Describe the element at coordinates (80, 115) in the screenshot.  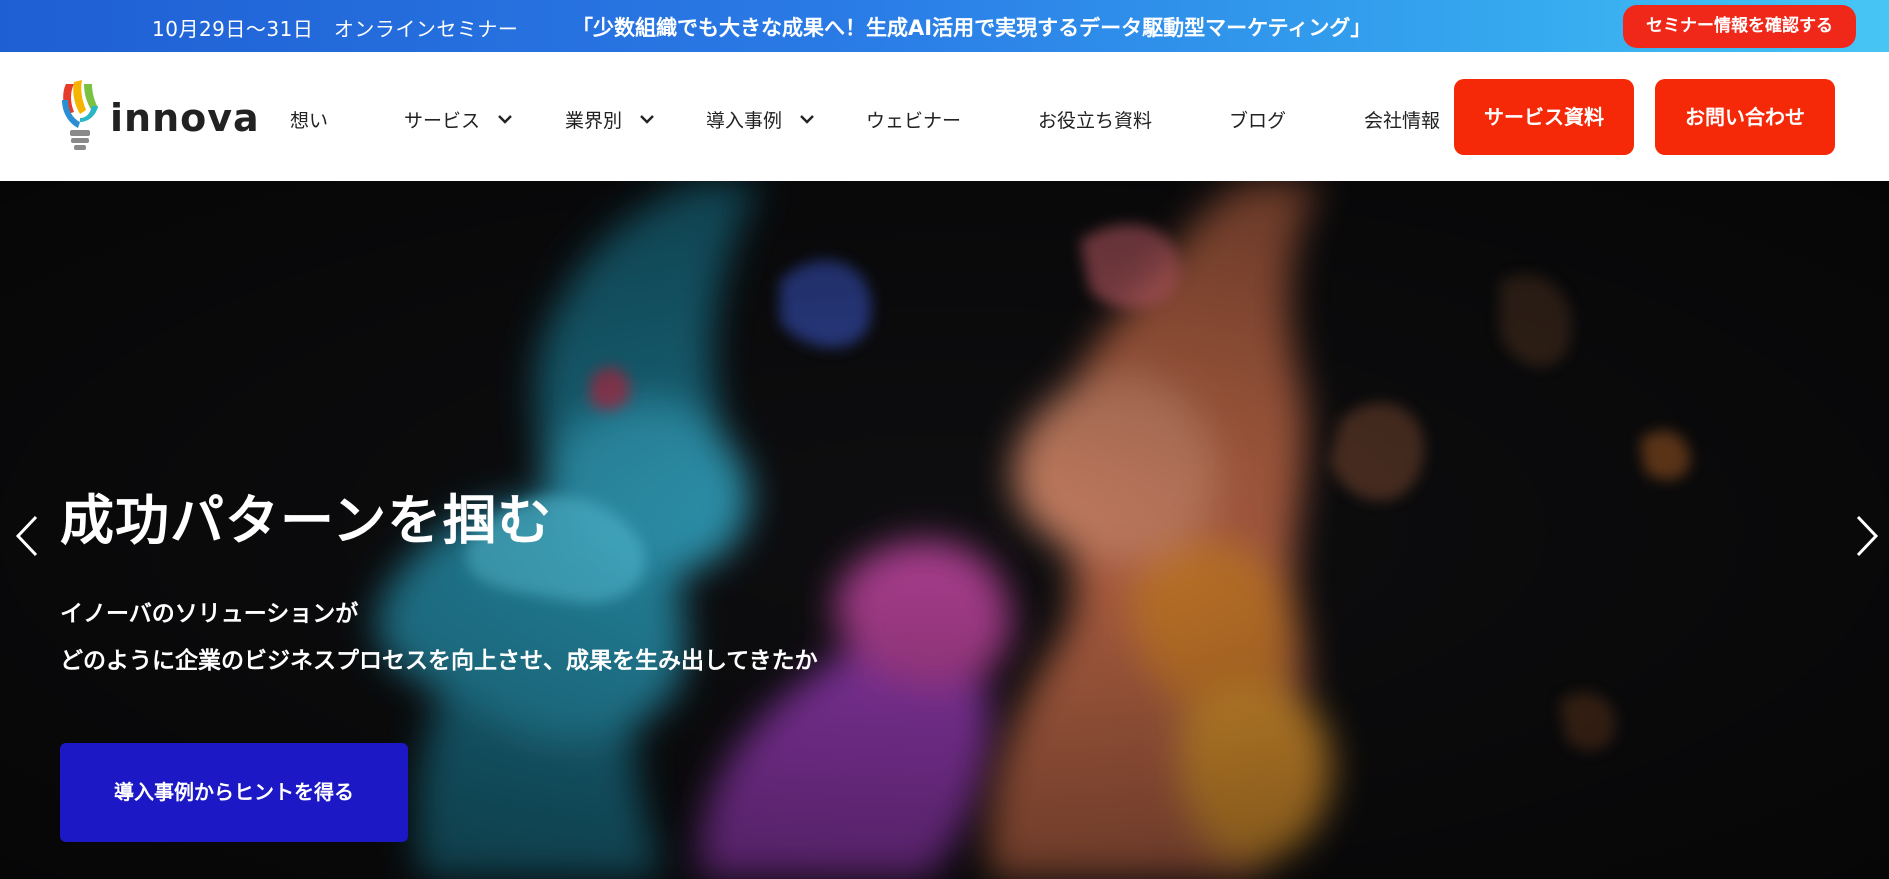
I see `lightbulb-logo-icon` at that location.